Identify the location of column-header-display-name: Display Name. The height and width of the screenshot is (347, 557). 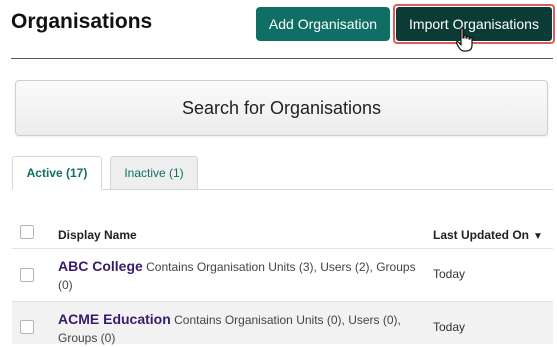
(97, 235).